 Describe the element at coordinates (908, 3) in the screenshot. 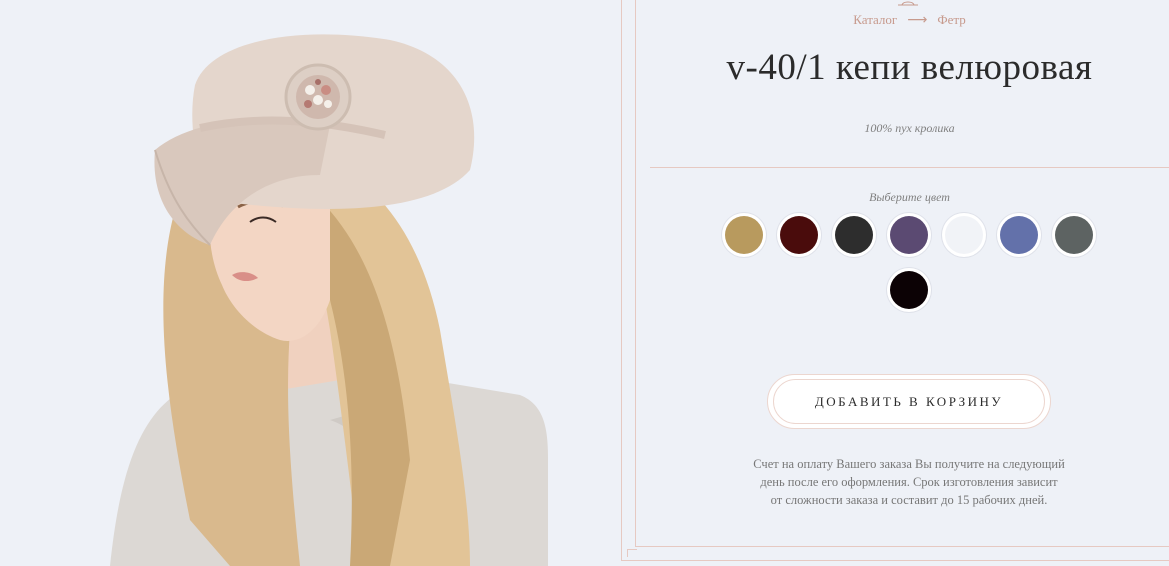

I see `hat-ornament-icon` at that location.